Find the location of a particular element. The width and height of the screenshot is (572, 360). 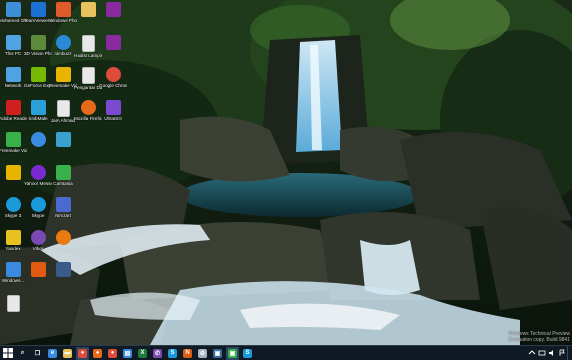

taskbar-button: ▤ is located at coordinates (127, 353).